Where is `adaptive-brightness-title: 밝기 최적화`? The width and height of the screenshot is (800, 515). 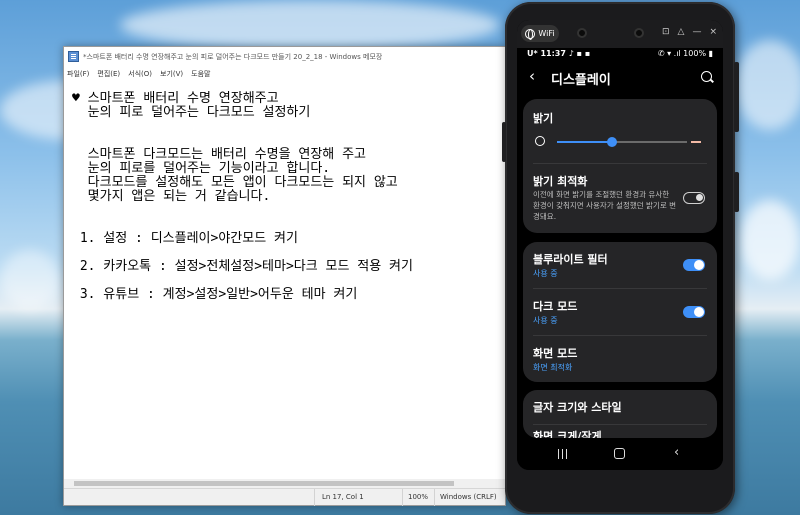 adaptive-brightness-title: 밝기 최적화 is located at coordinates (560, 181).